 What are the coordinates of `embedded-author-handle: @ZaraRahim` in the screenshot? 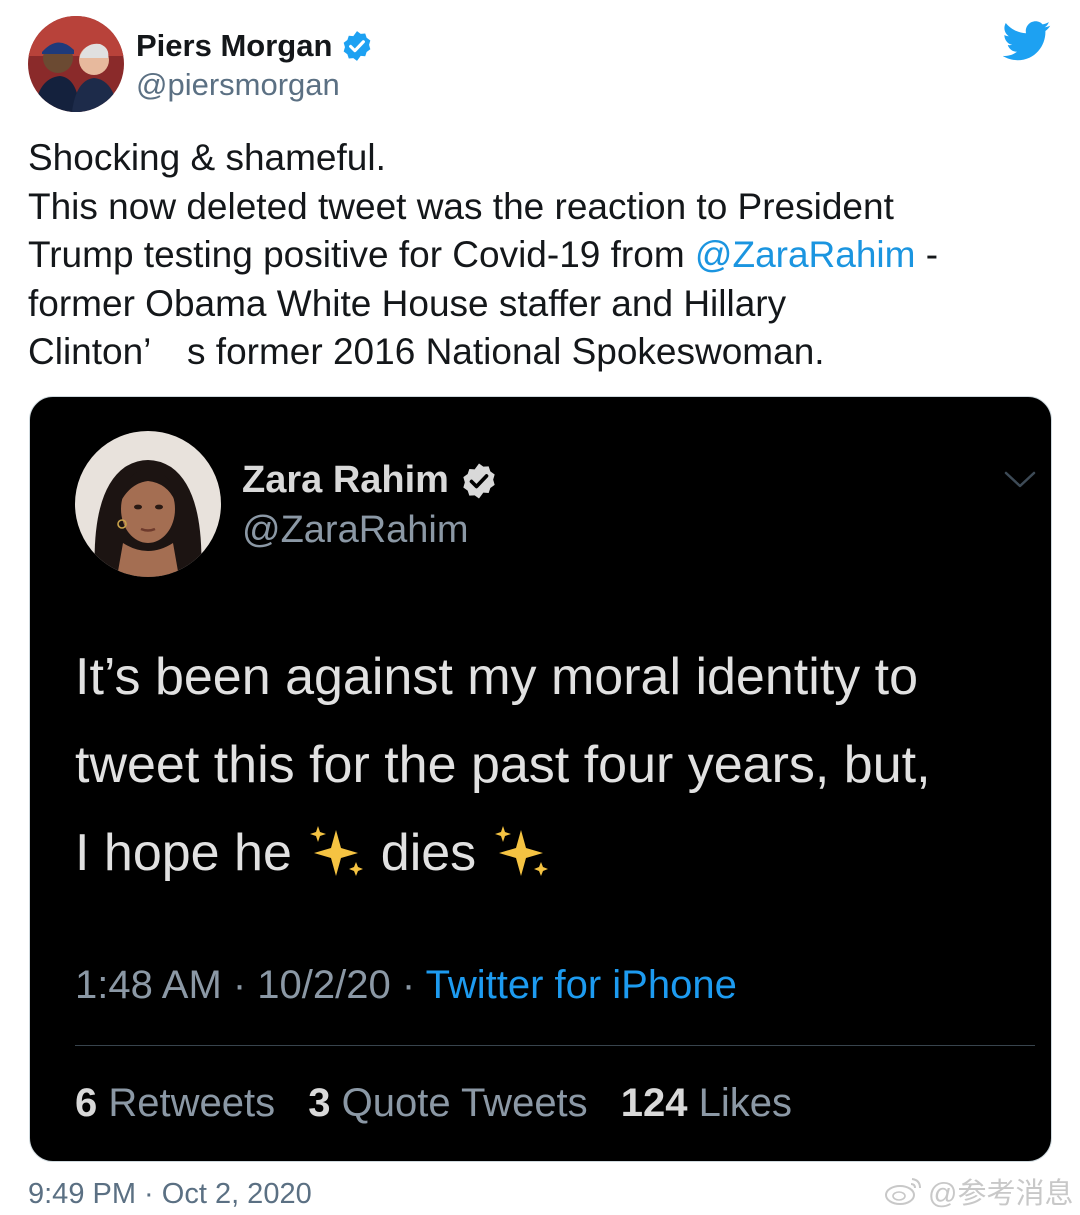 It's located at (355, 530).